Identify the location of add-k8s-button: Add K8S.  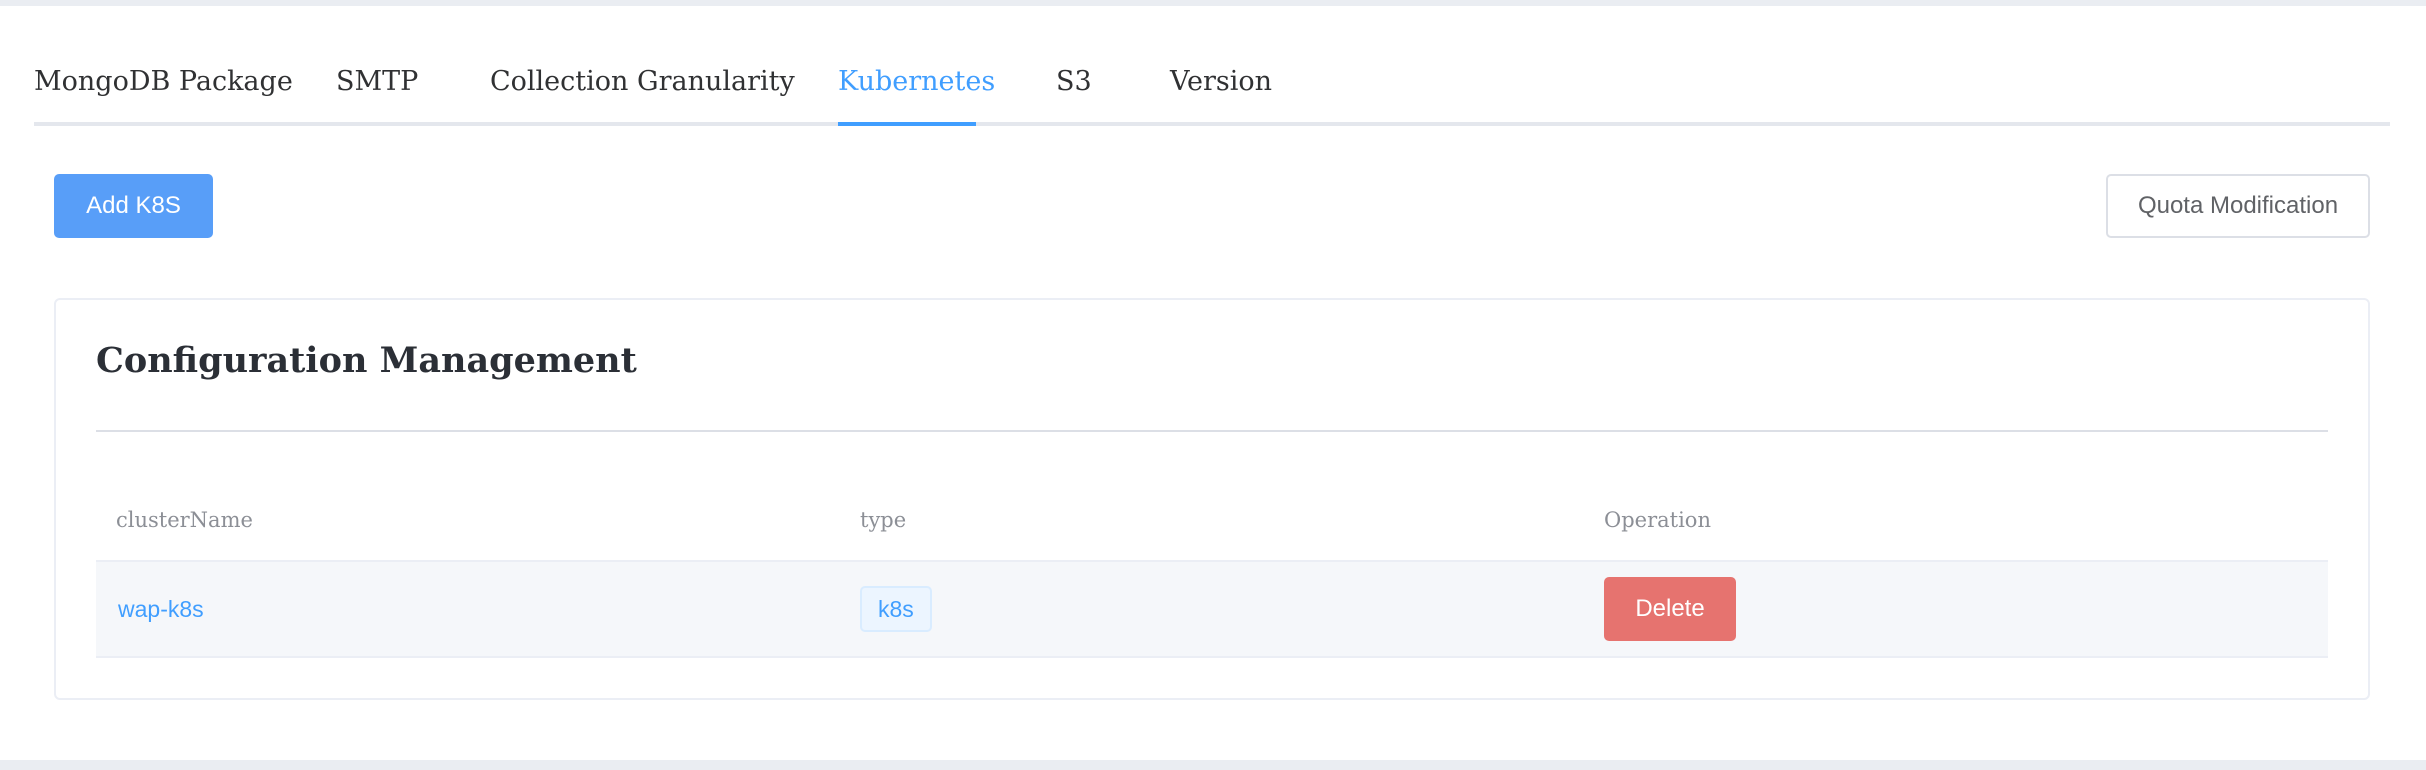
(133, 206).